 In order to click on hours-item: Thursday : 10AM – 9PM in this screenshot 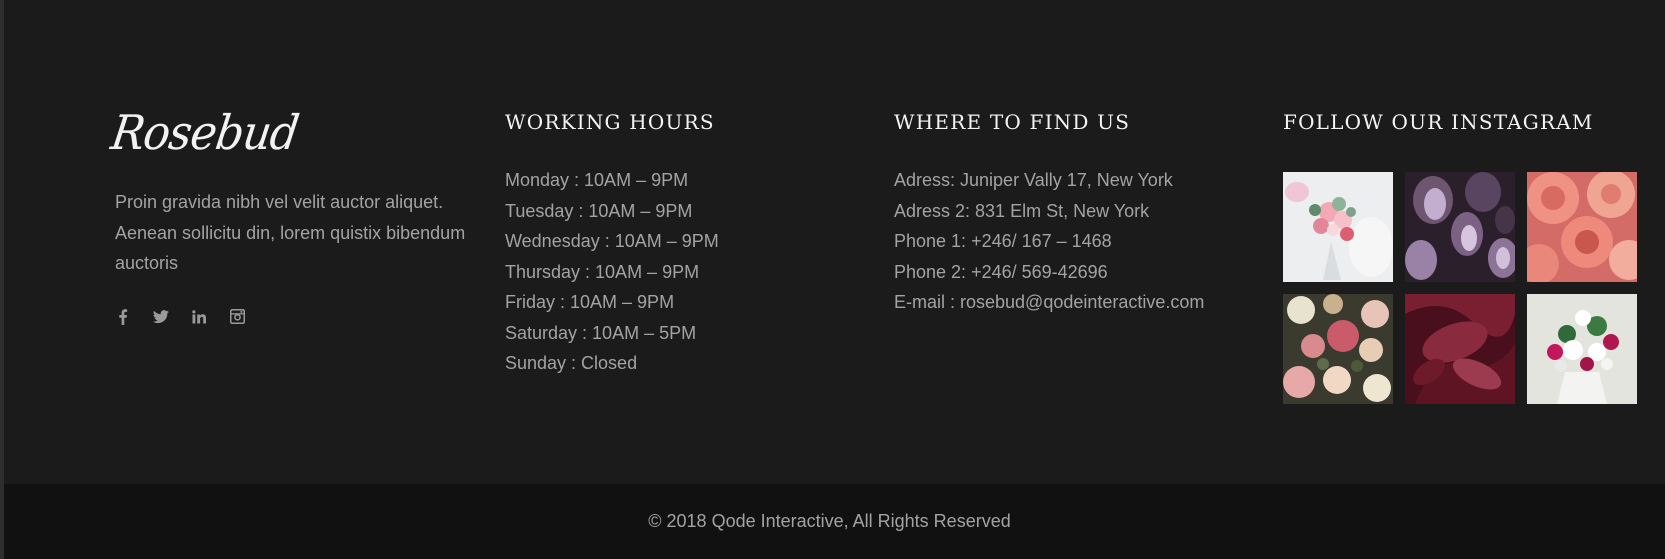, I will do `click(602, 271)`.